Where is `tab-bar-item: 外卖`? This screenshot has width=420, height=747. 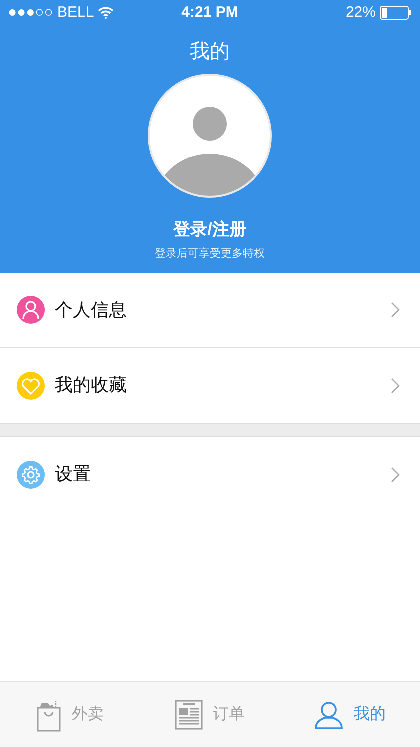 tab-bar-item: 外卖 is located at coordinates (70, 714).